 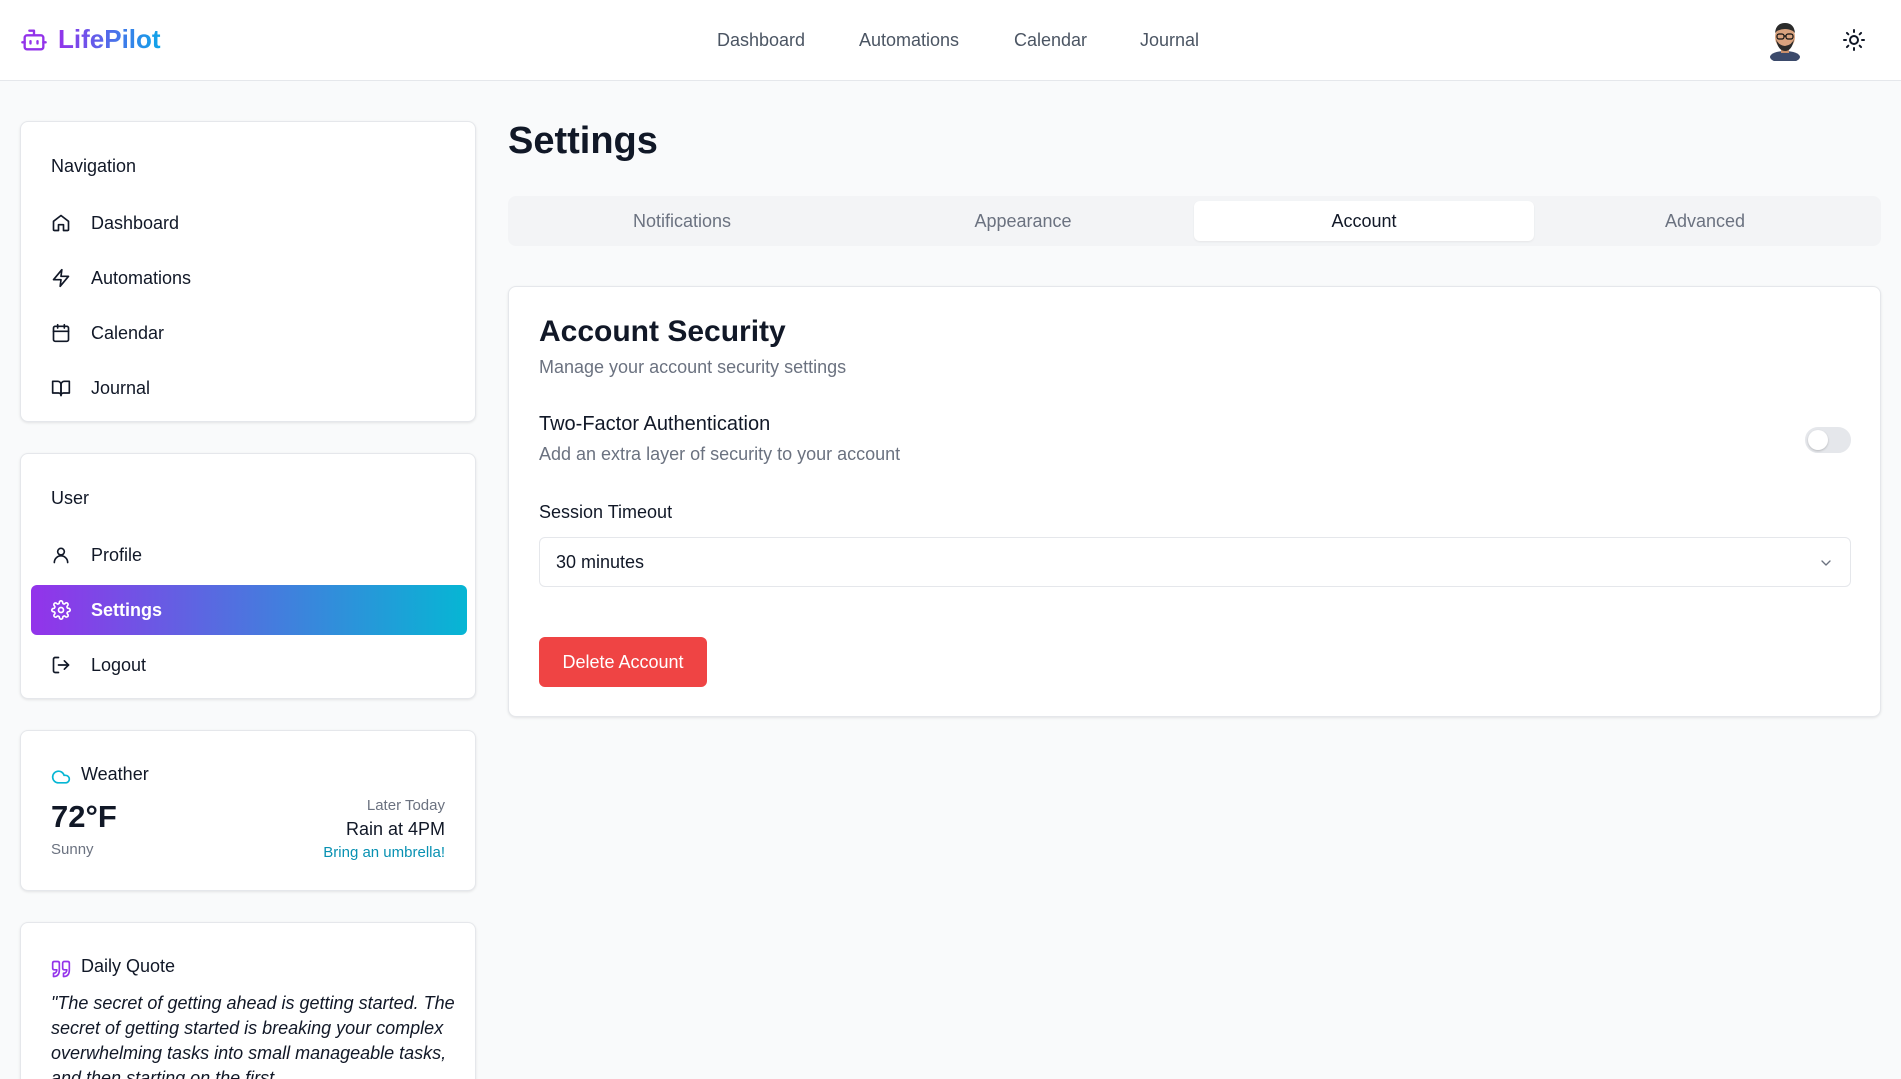 I want to click on sidebar-item-automations: Automations, so click(x=249, y=278).